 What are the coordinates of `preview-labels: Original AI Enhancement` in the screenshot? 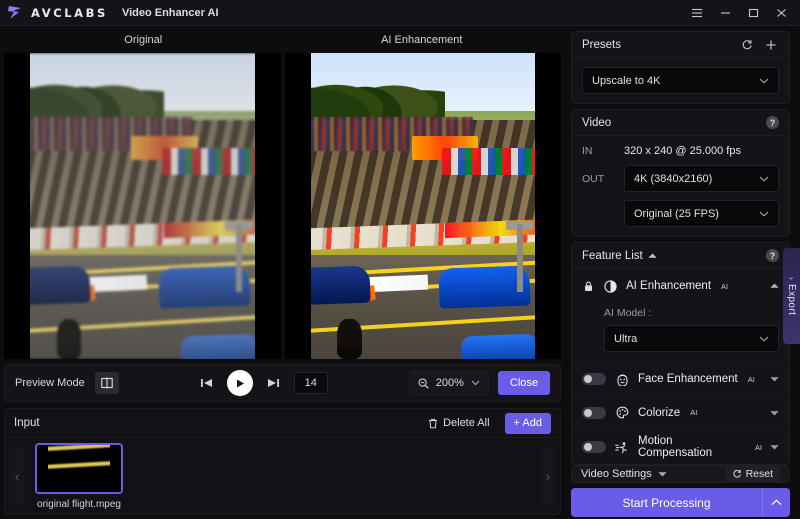 It's located at (282, 39).